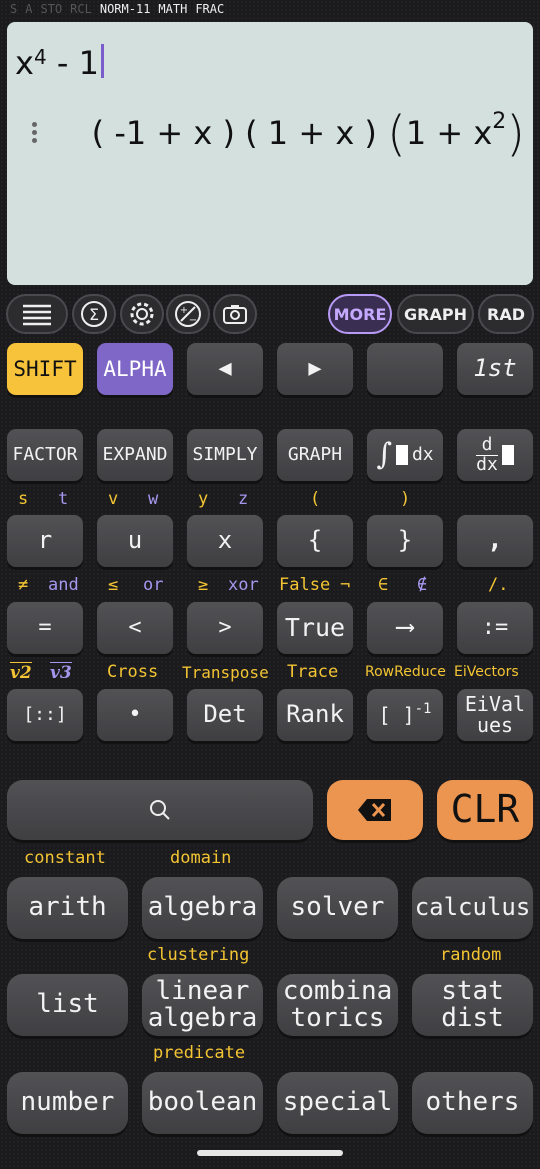 The image size is (540, 1169). What do you see at coordinates (313, 672) in the screenshot?
I see `trace-label: Trace` at bounding box center [313, 672].